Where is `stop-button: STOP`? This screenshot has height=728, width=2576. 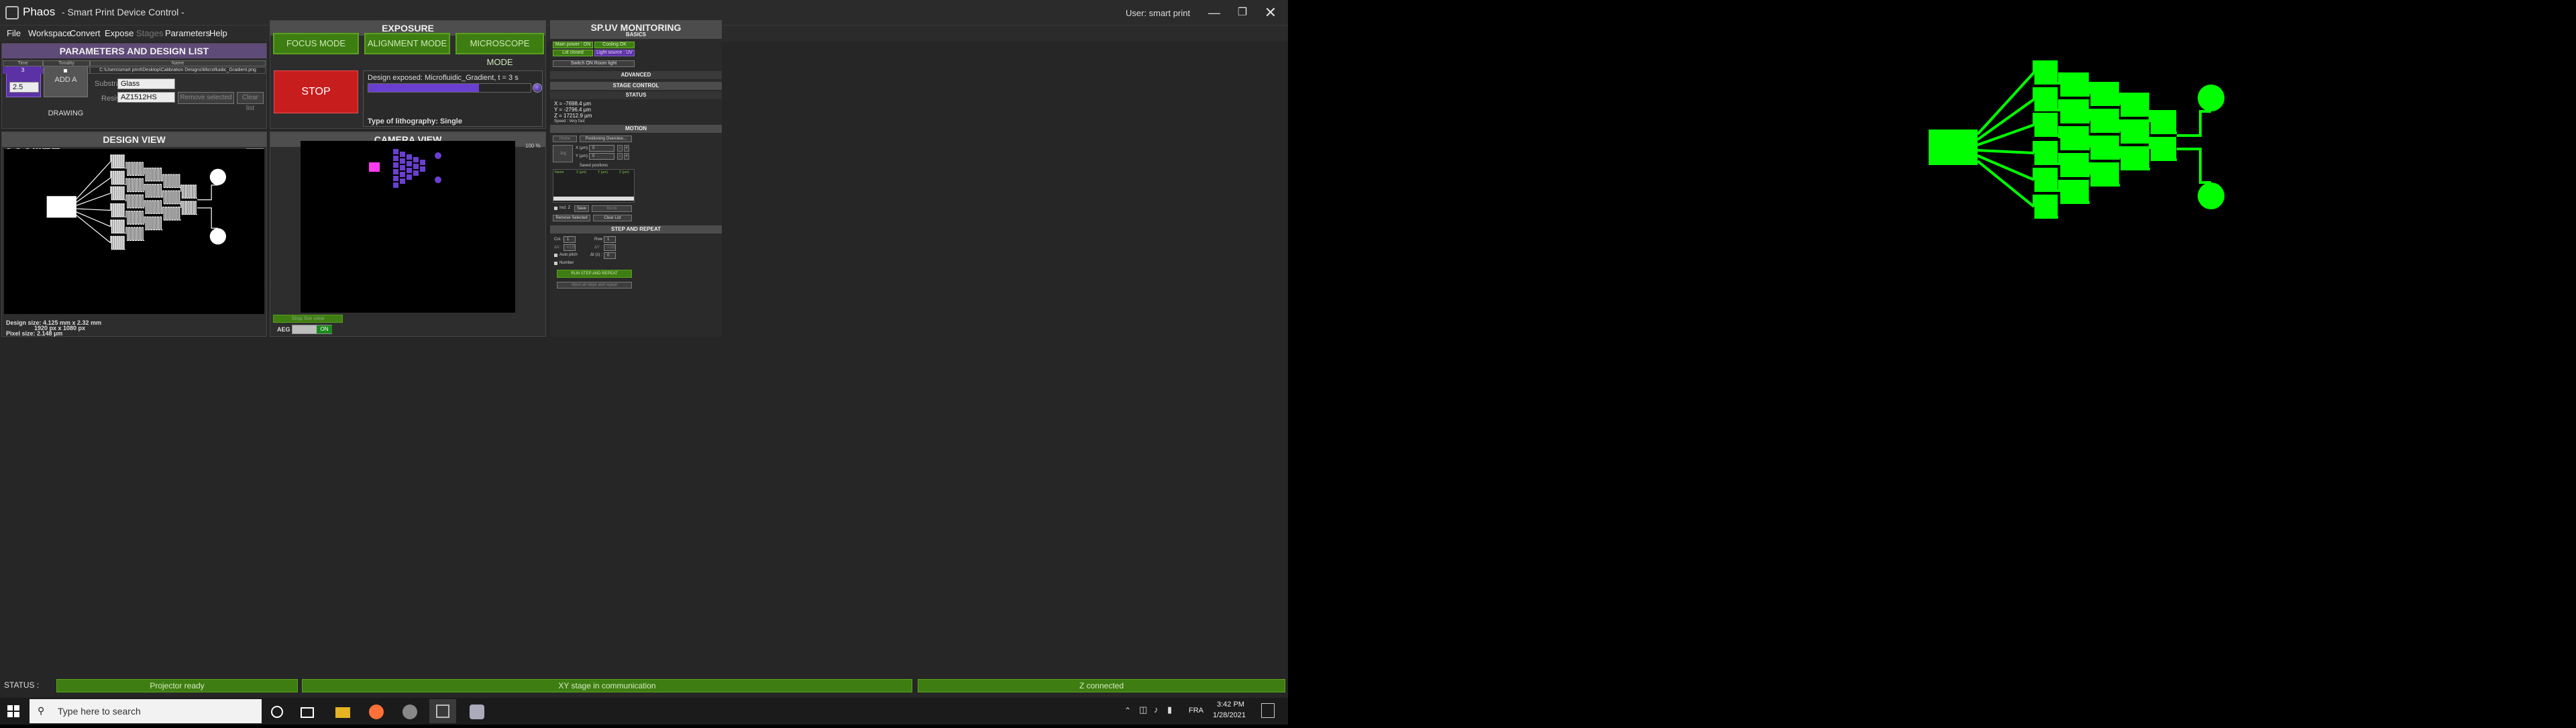
stop-button: STOP is located at coordinates (316, 92).